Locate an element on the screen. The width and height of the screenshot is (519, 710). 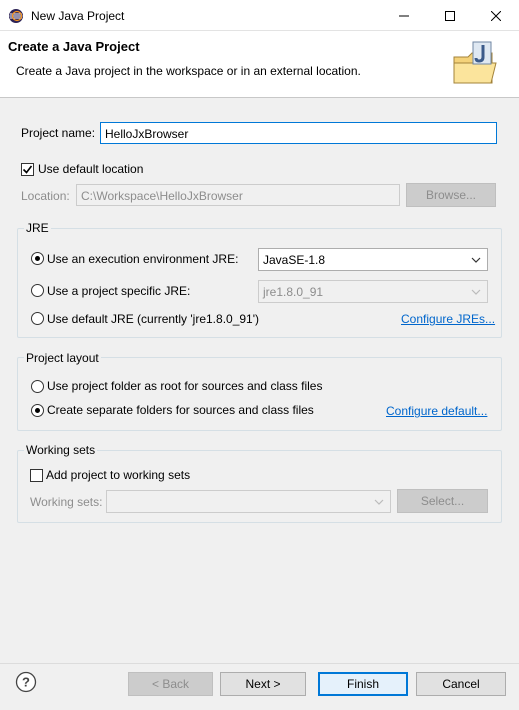
project-layout-group-title: Project layout is located at coordinates (62, 358).